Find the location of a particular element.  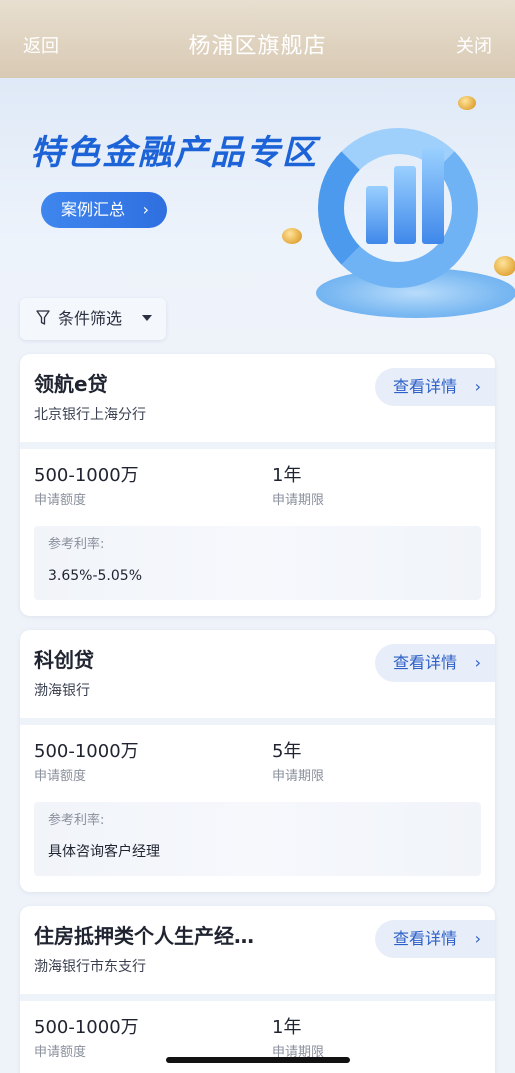

close-button: 关闭 is located at coordinates (474, 47).